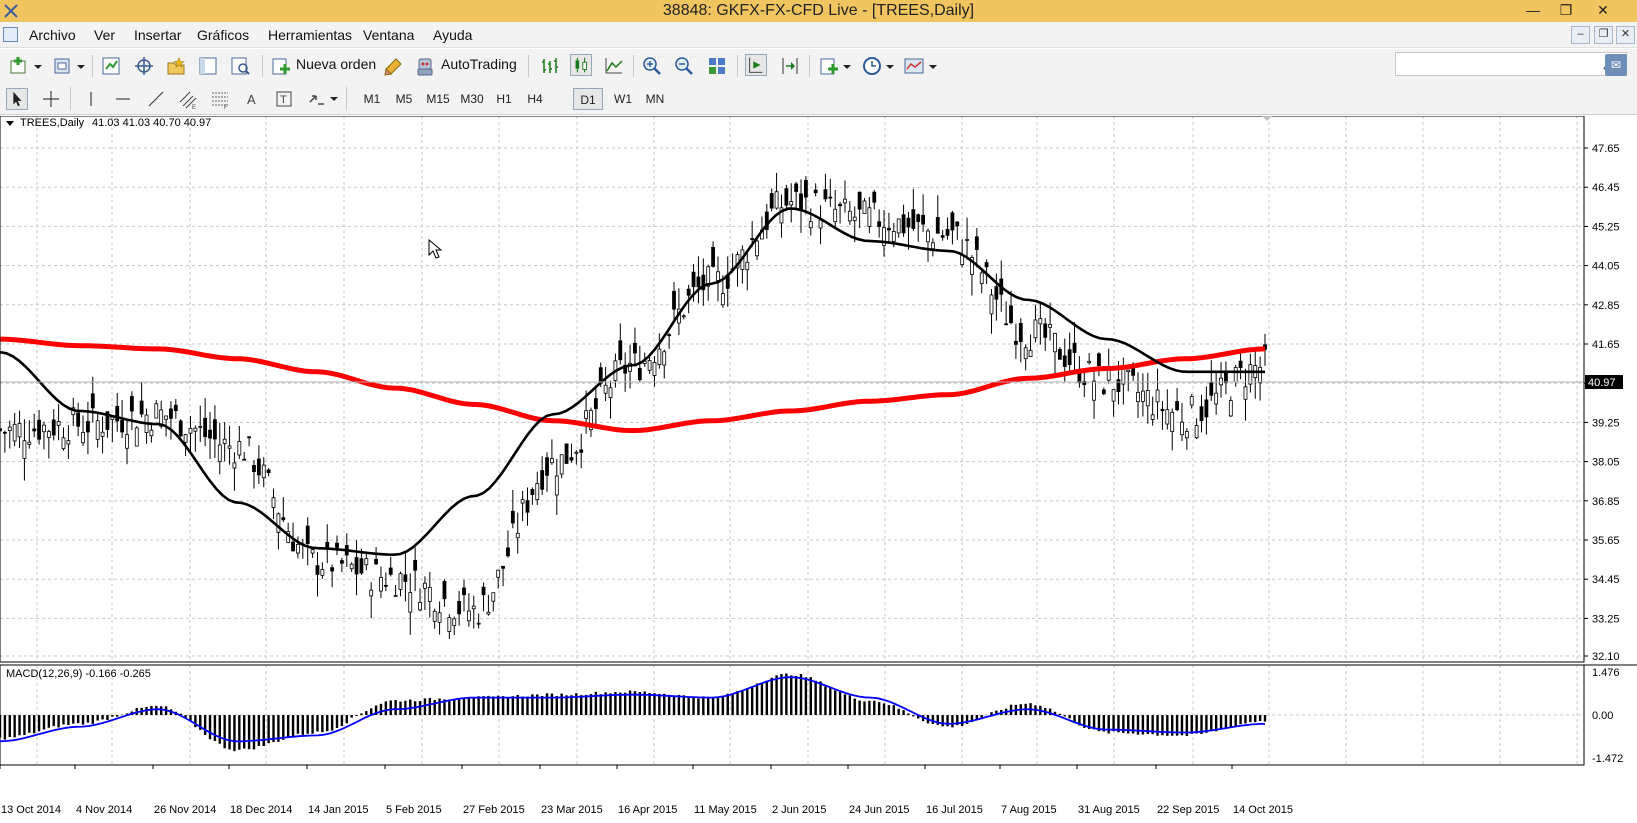  Describe the element at coordinates (310, 35) in the screenshot. I see `menu-herramientas: Herramientas` at that location.